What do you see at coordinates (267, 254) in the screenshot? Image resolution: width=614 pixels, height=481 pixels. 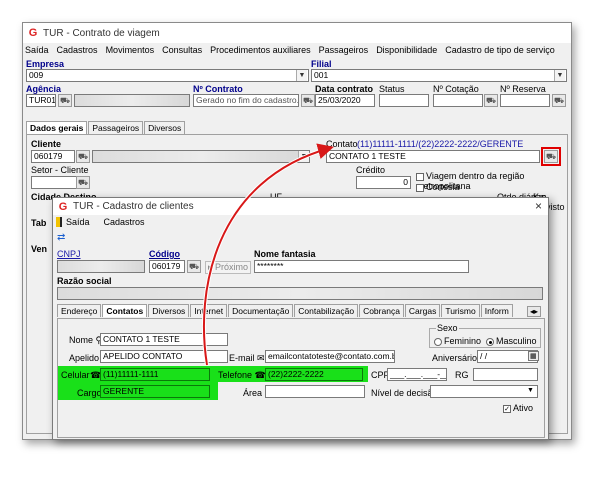 I see `annotation-arrow` at bounding box center [267, 254].